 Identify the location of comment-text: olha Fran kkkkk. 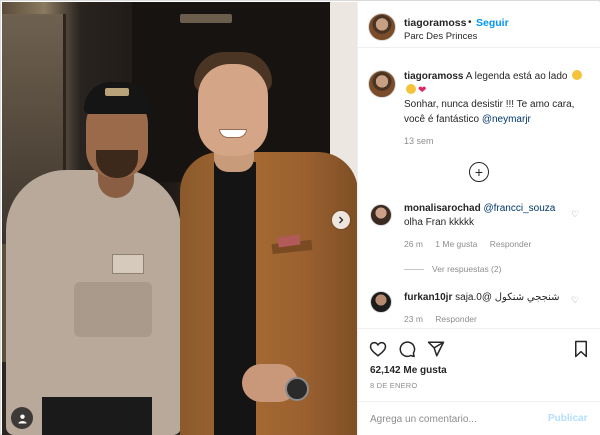
(439, 222).